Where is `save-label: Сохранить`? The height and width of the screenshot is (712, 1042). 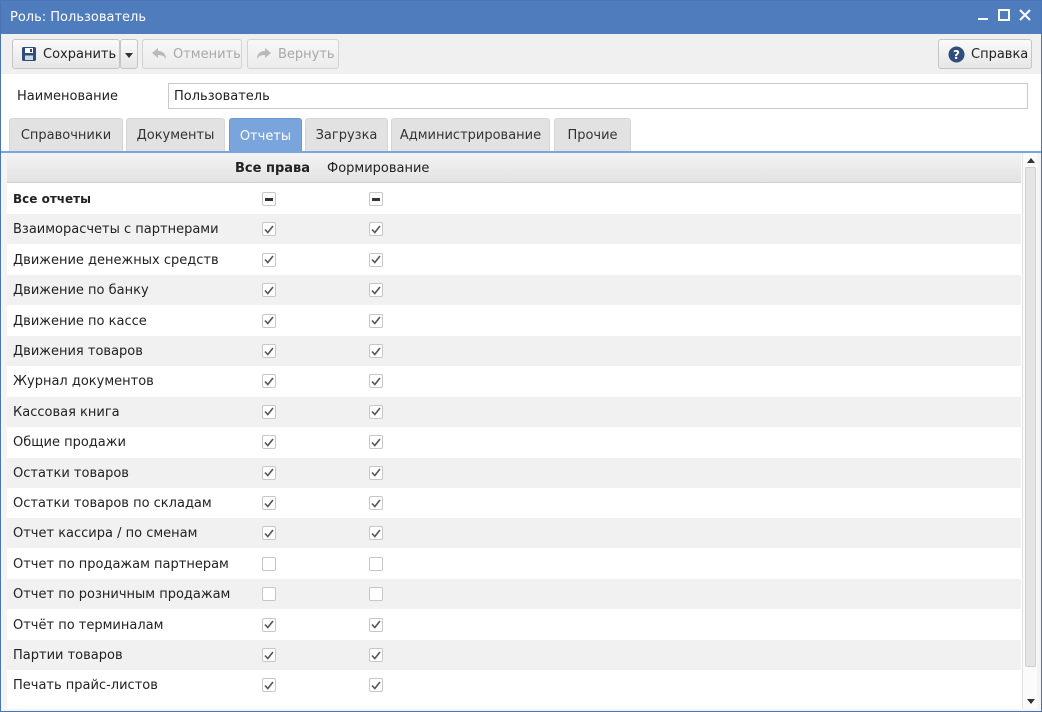
save-label: Сохранить is located at coordinates (80, 54).